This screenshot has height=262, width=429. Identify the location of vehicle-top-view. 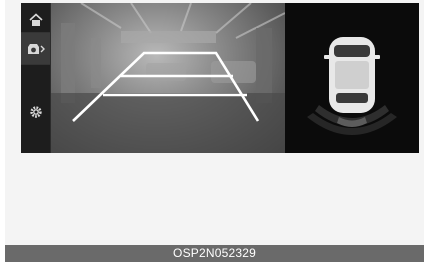
(352, 86).